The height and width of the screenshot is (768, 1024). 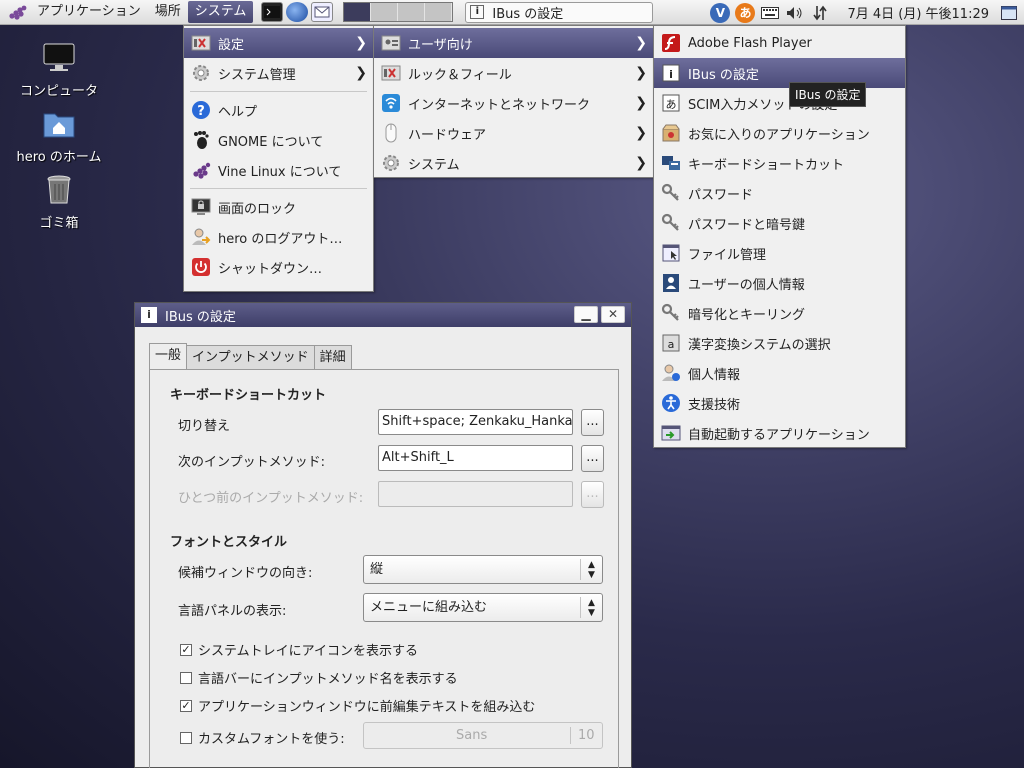 What do you see at coordinates (59, 223) in the screenshot?
I see `desktop-label: ゴミ箱` at bounding box center [59, 223].